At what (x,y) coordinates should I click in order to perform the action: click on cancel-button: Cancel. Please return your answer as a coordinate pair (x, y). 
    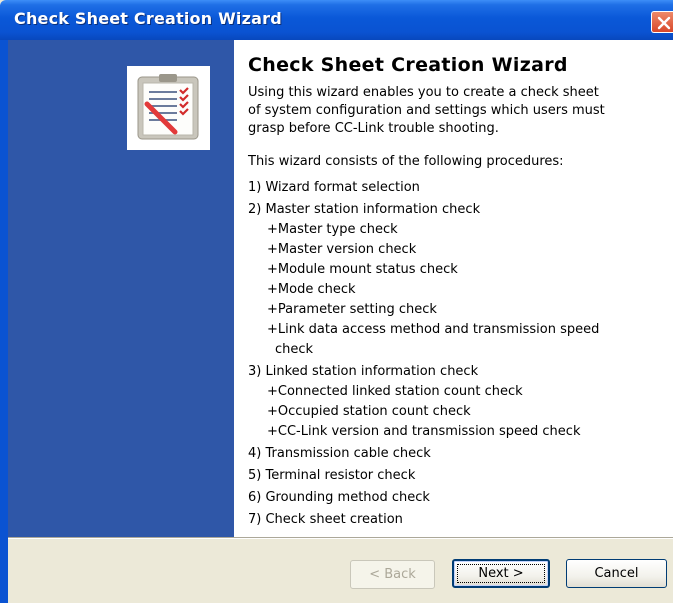
    Looking at the image, I should click on (616, 573).